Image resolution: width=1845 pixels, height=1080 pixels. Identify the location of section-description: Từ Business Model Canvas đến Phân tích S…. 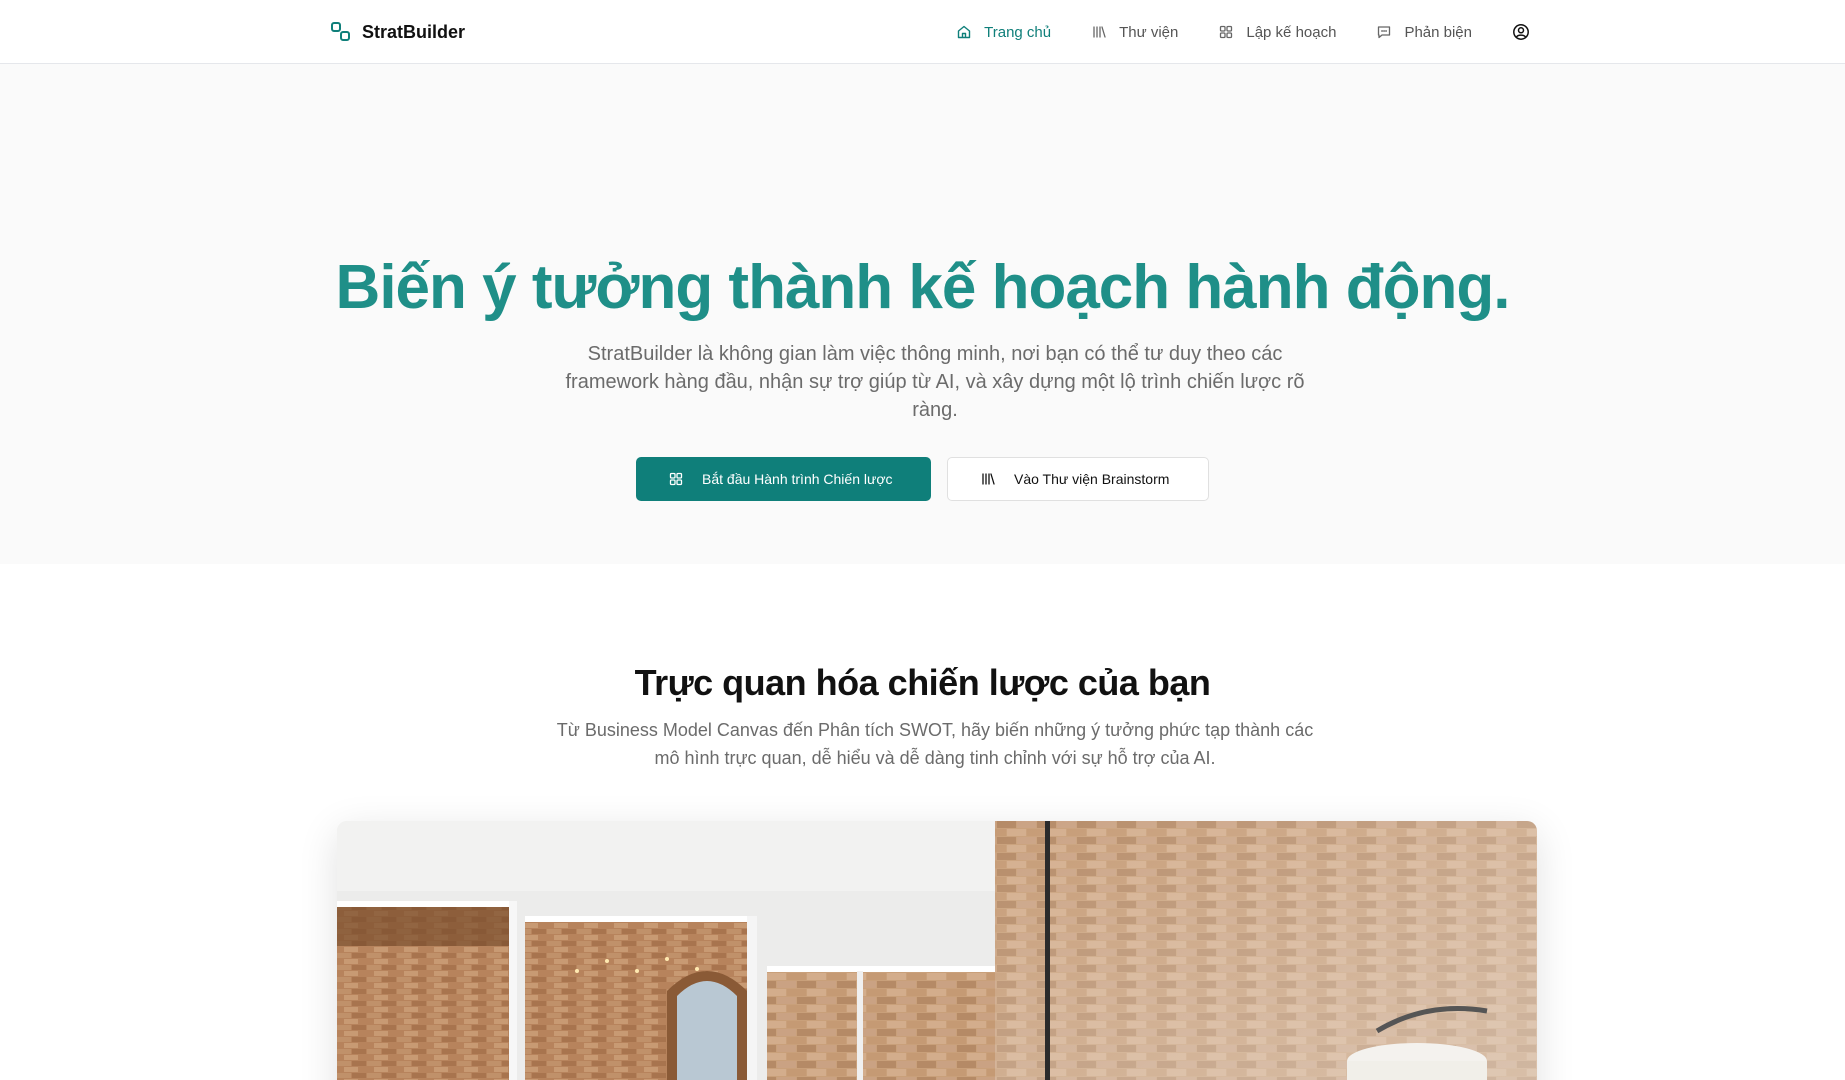
(935, 744).